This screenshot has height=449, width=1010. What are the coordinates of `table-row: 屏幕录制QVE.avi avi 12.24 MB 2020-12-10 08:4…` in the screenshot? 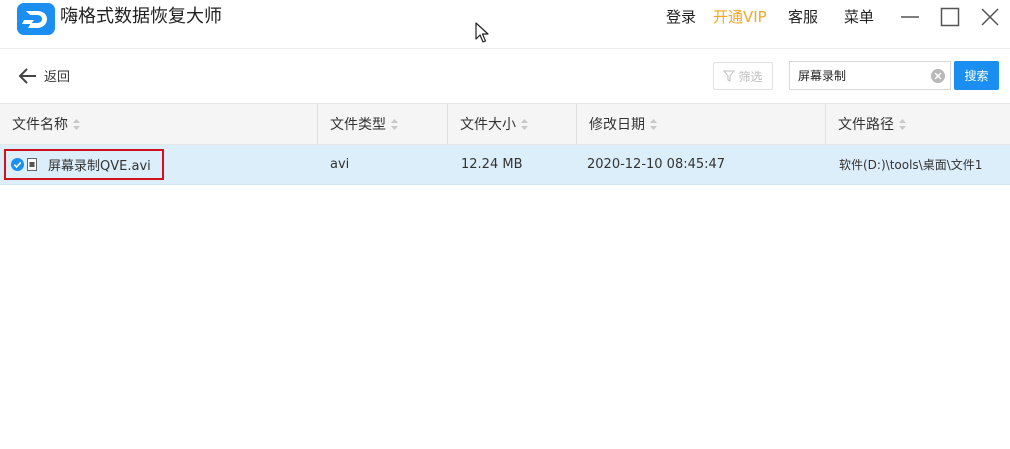 It's located at (505, 165).